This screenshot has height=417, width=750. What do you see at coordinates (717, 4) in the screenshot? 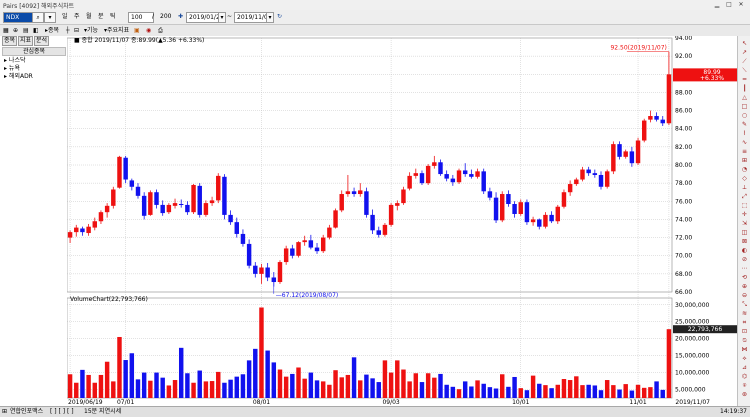
I see `minimize-icon: ▁` at bounding box center [717, 4].